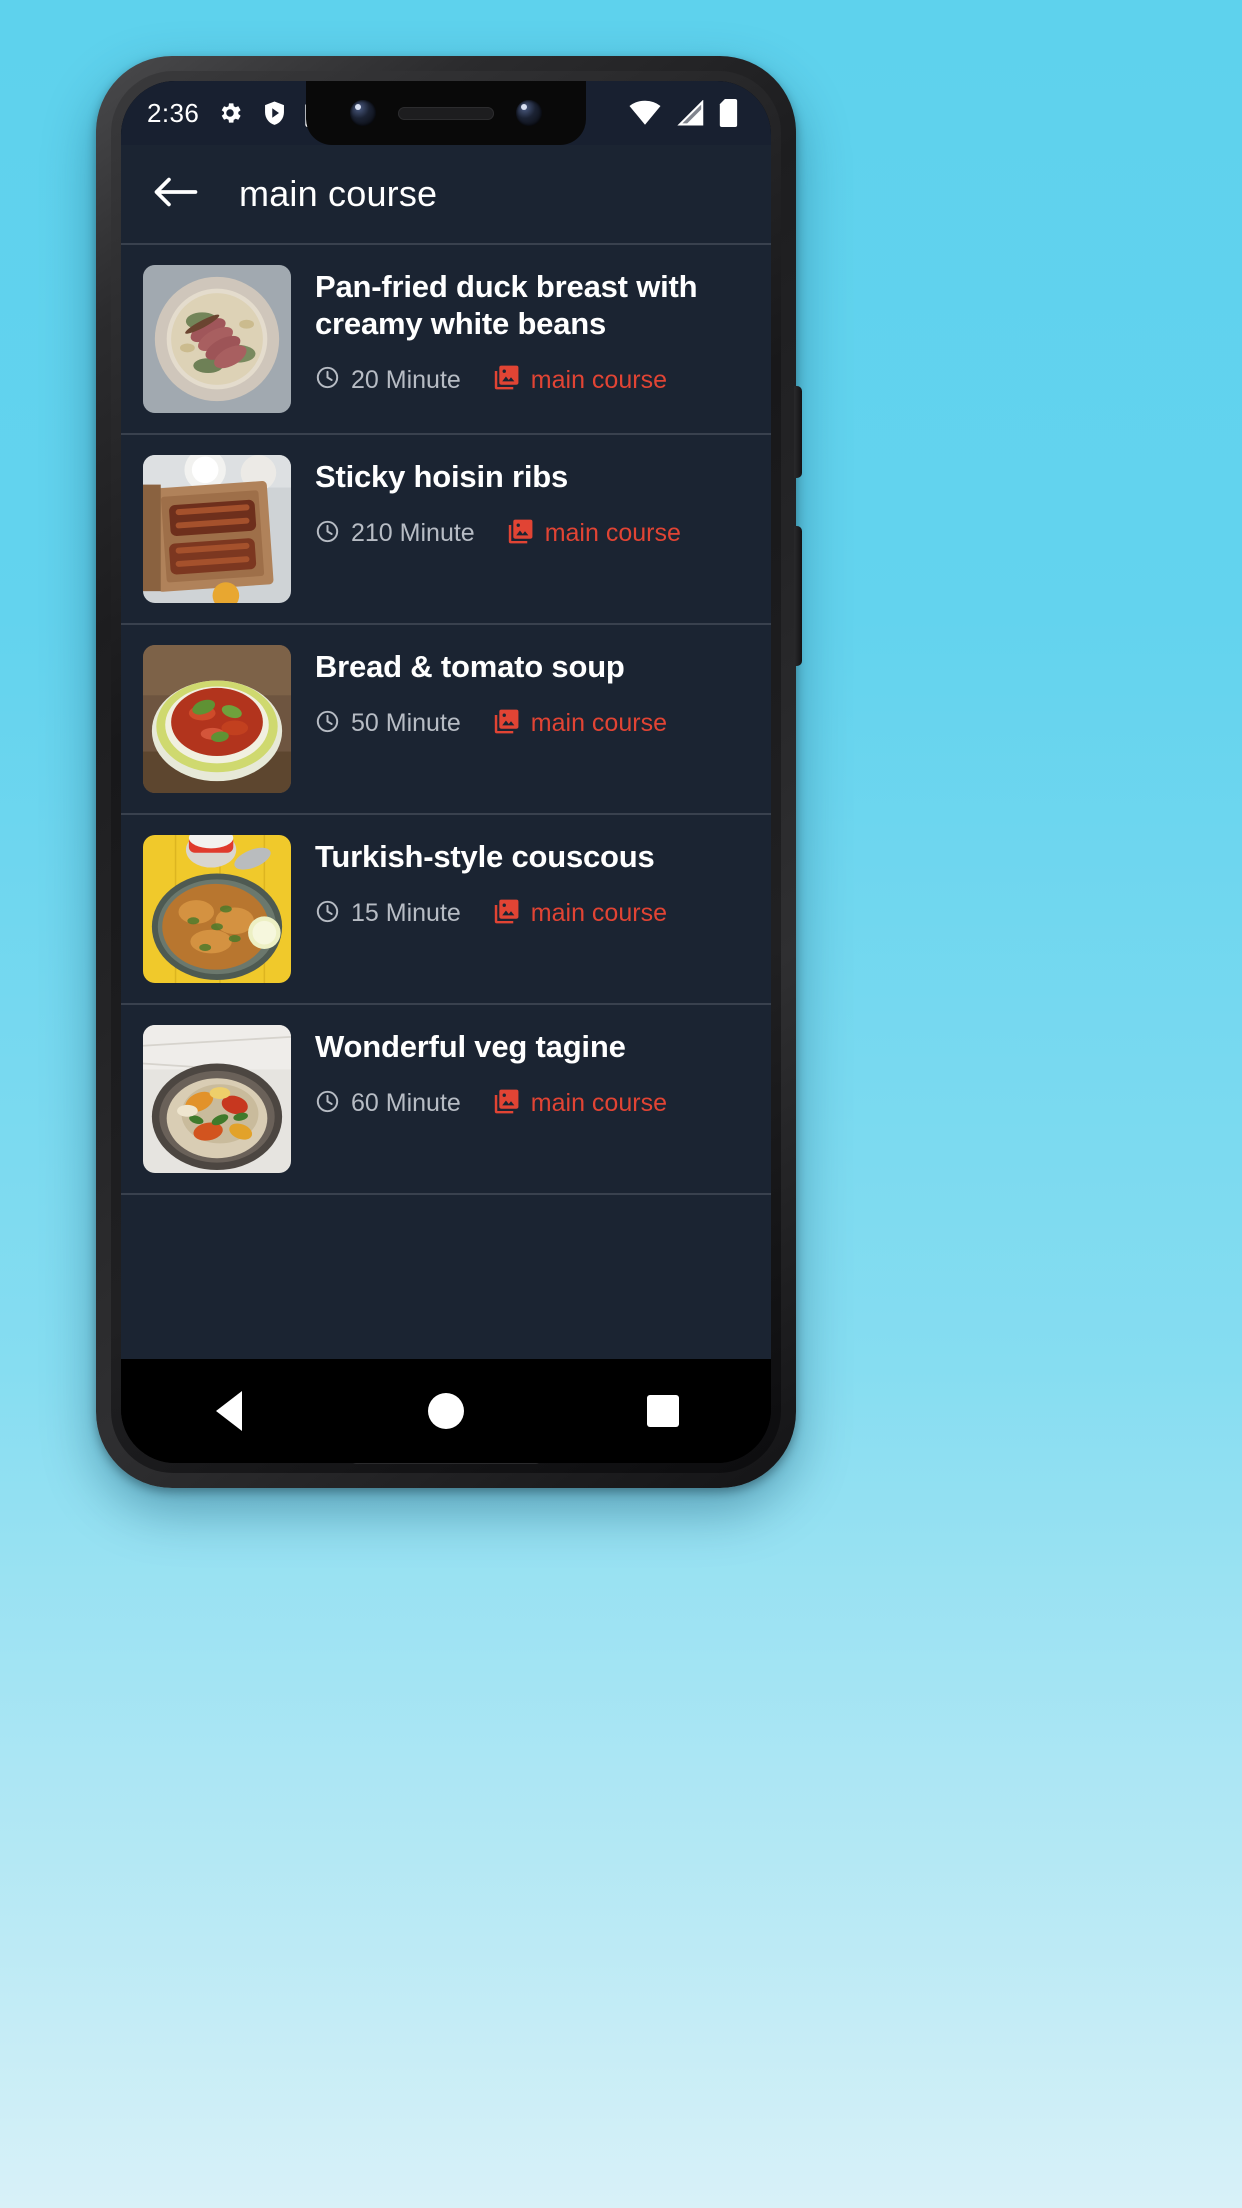 The height and width of the screenshot is (2208, 1242). Describe the element at coordinates (446, 194) in the screenshot. I see `app-bar: main course` at that location.